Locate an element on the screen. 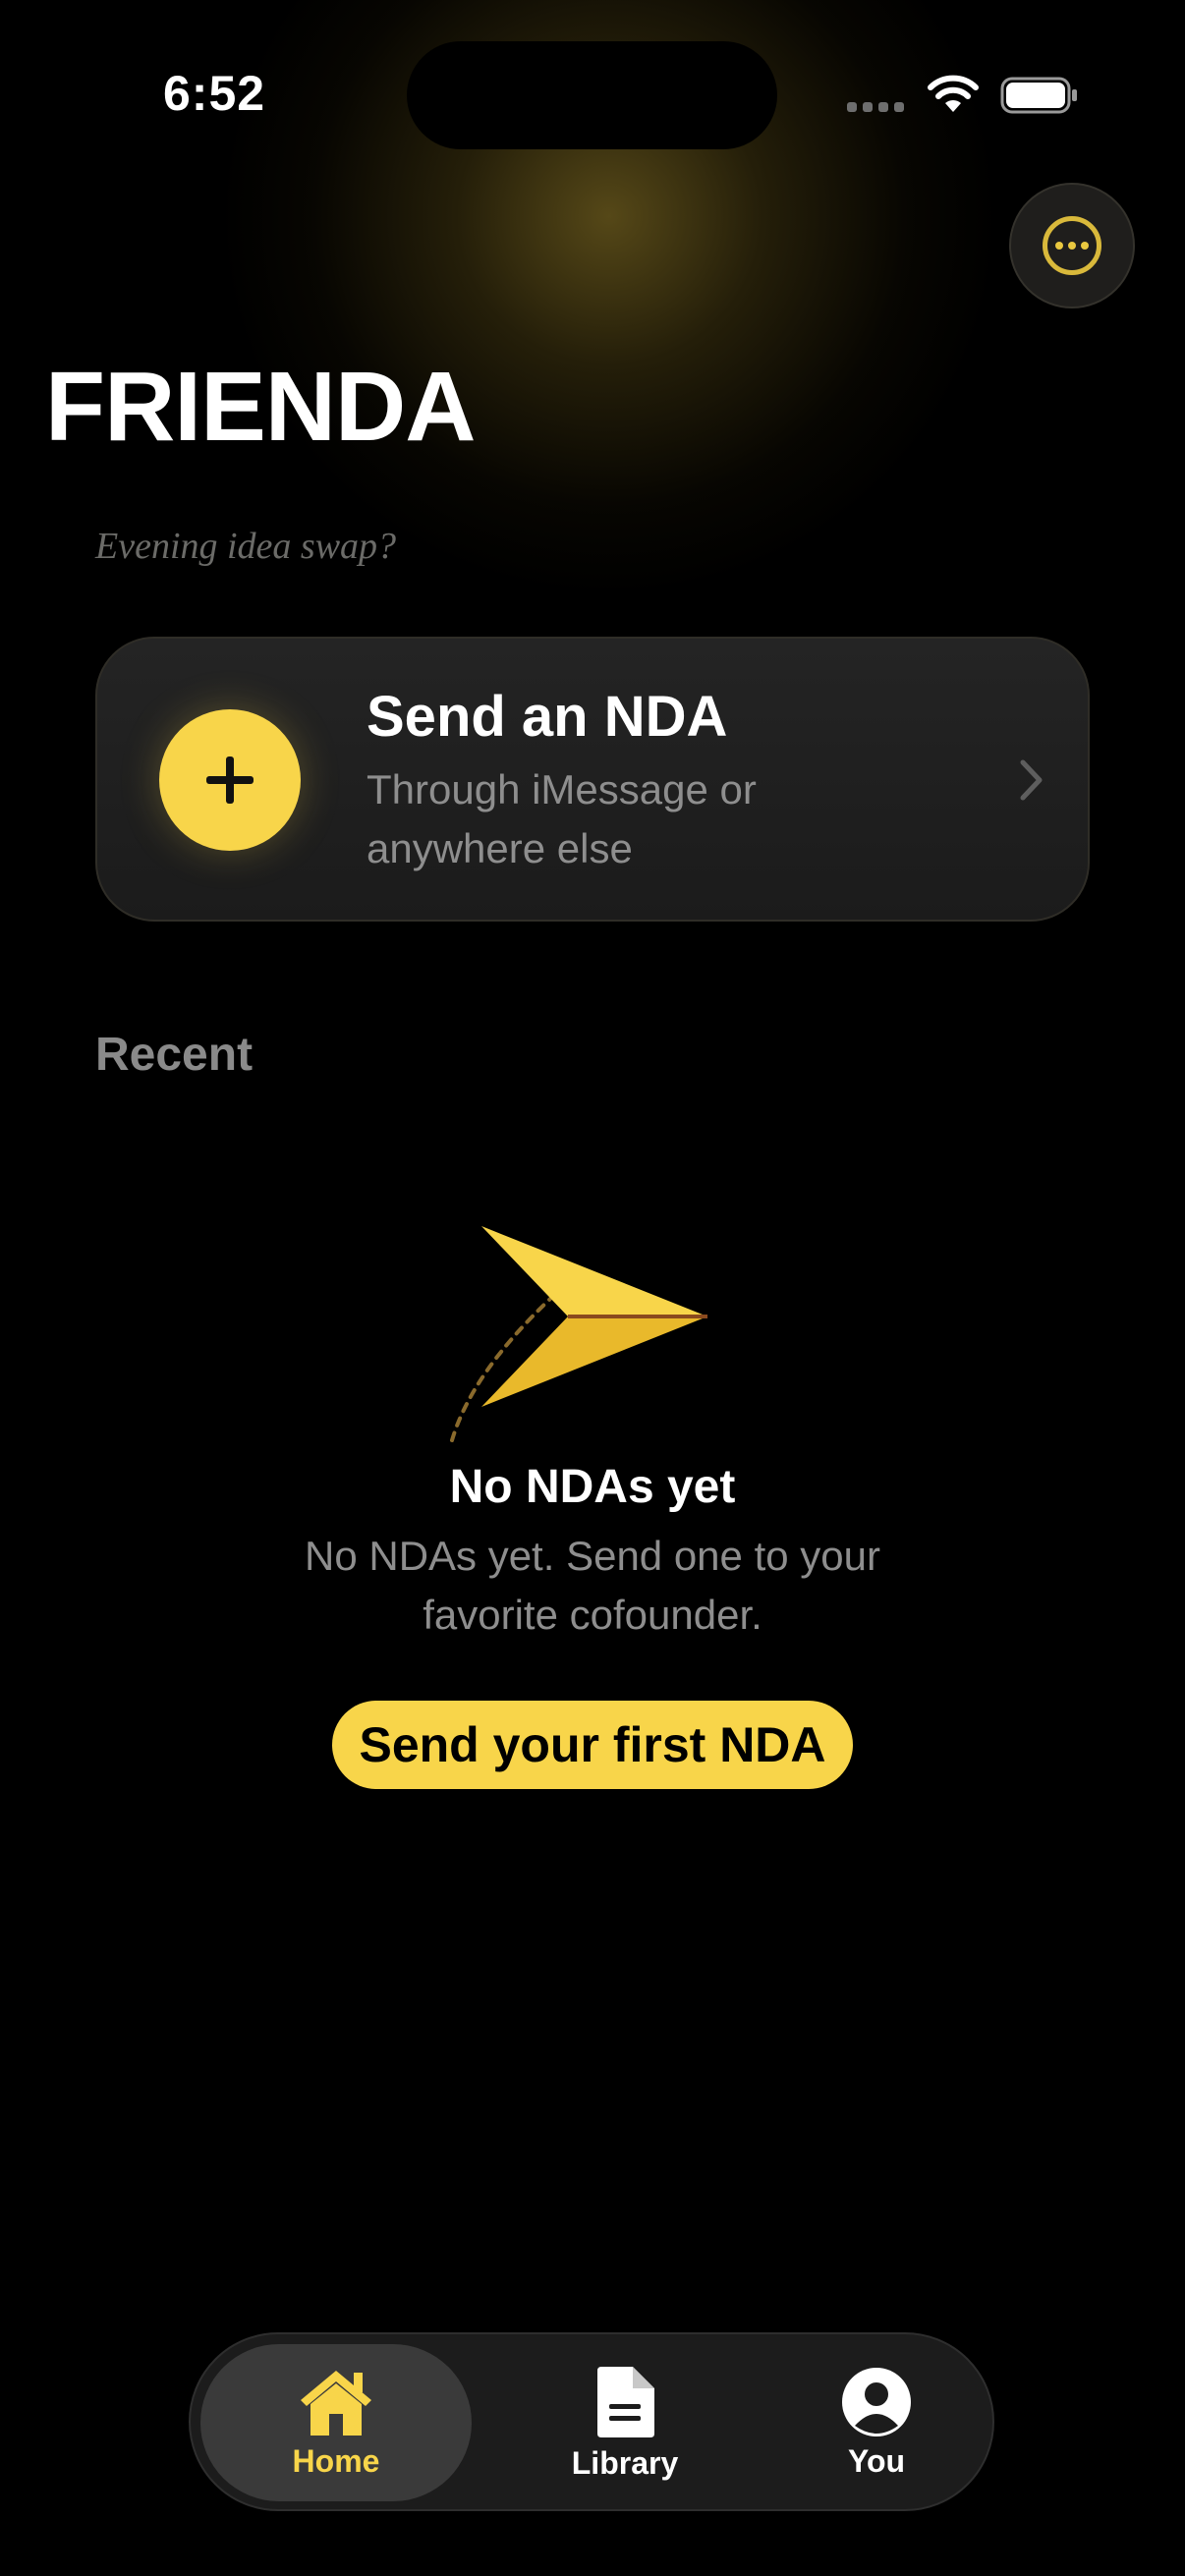 This screenshot has width=1185, height=2576. tab-you: You is located at coordinates (877, 2422).